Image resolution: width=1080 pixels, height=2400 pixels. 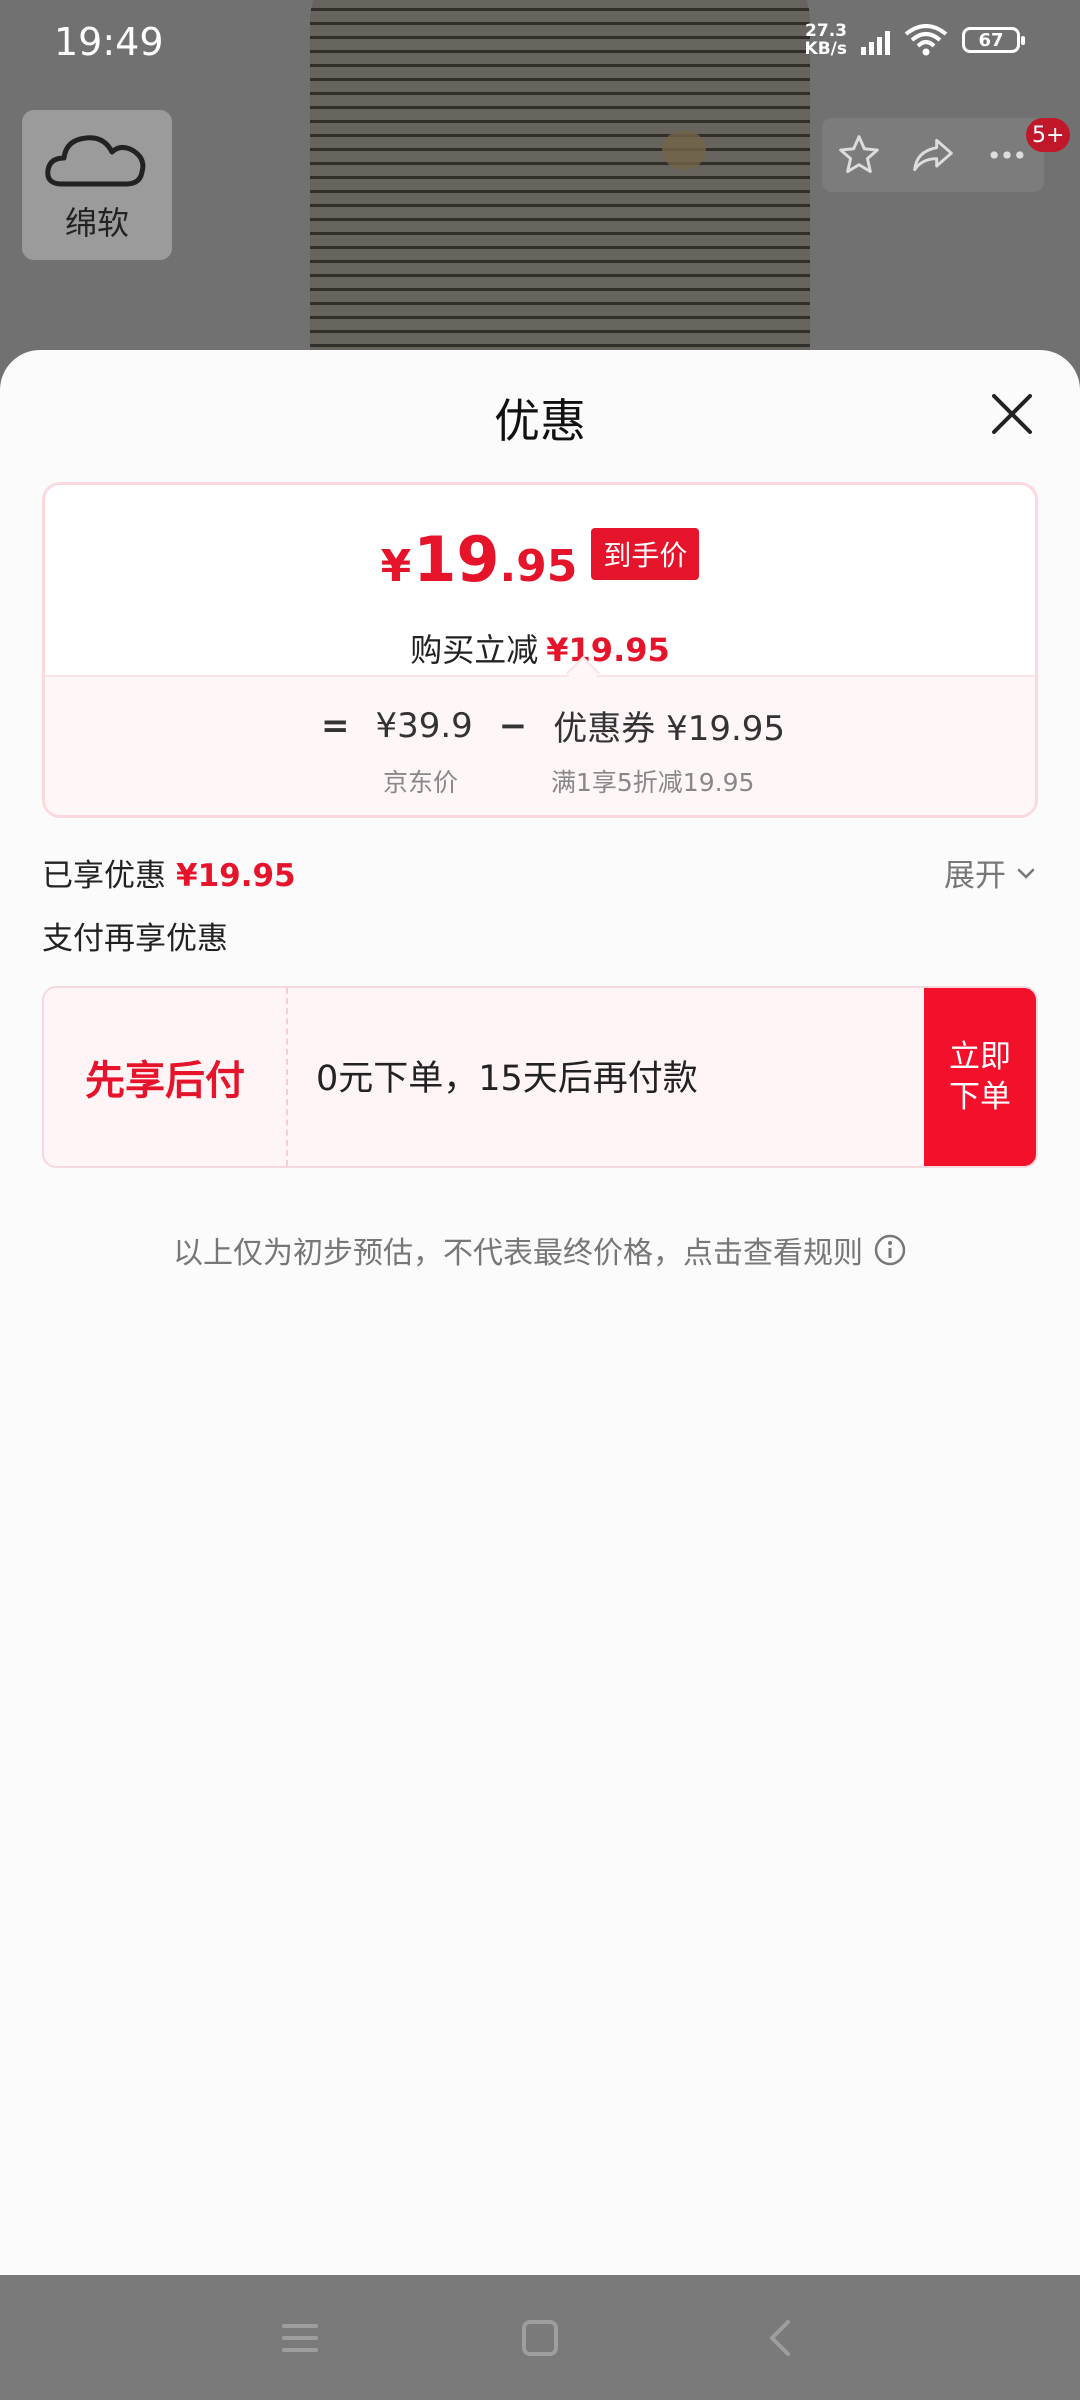 I want to click on sheet-title: 优惠, so click(x=540, y=421).